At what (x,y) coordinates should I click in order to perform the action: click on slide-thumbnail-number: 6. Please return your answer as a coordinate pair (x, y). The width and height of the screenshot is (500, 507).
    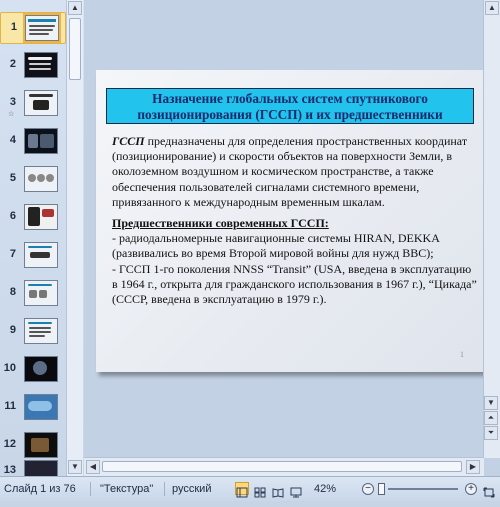
    Looking at the image, I should click on (12, 216).